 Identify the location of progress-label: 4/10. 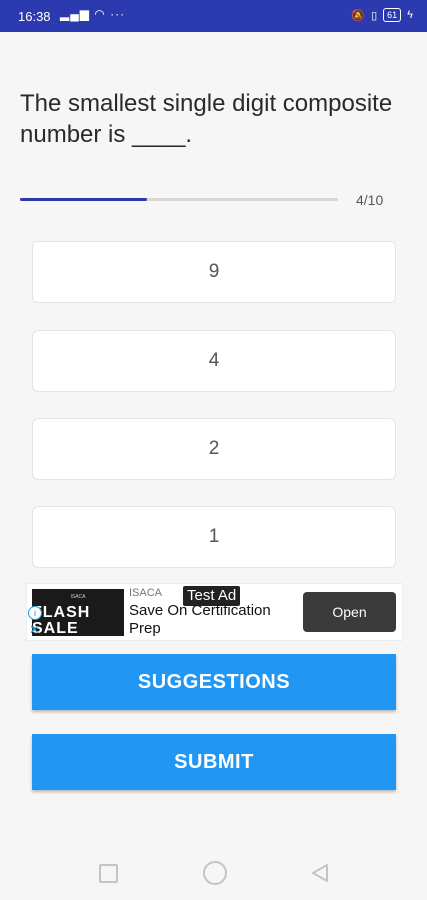
(370, 200).